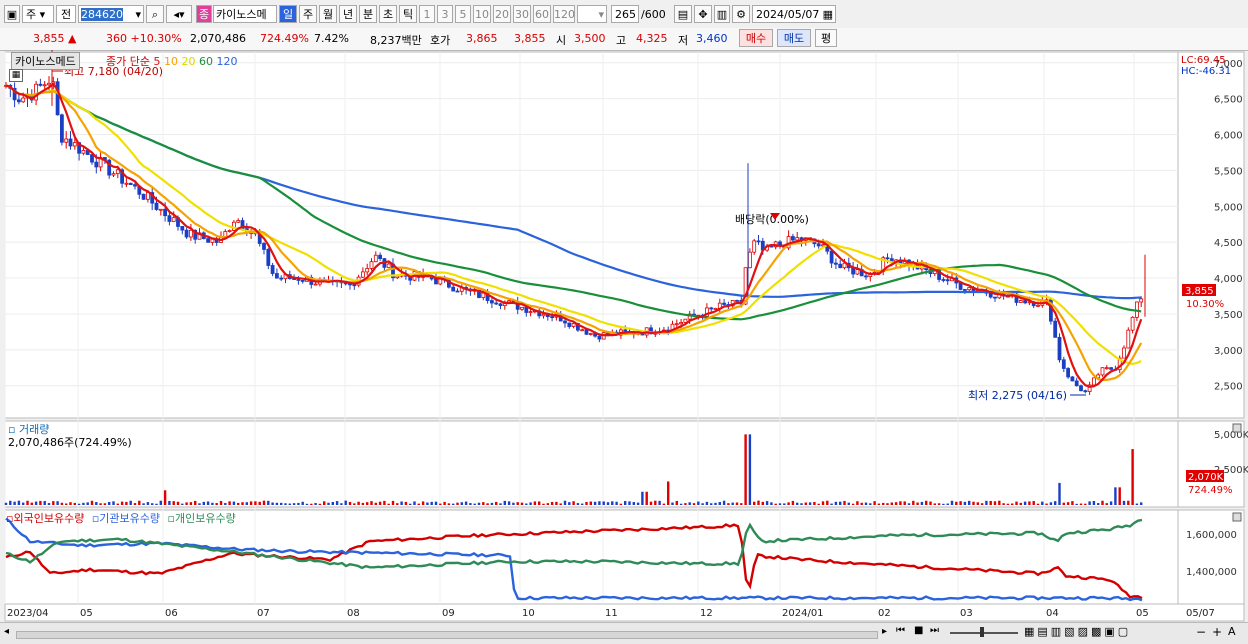 This screenshot has height=644, width=1248. What do you see at coordinates (522, 14) in the screenshot?
I see `interval-30-button: 30` at bounding box center [522, 14].